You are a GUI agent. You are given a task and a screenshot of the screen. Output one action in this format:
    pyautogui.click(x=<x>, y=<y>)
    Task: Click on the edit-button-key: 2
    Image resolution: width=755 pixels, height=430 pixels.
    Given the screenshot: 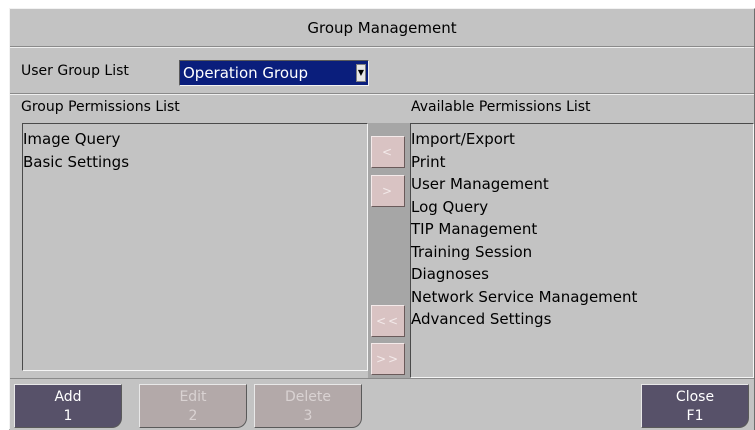 What is the action you would take?
    pyautogui.click(x=193, y=416)
    